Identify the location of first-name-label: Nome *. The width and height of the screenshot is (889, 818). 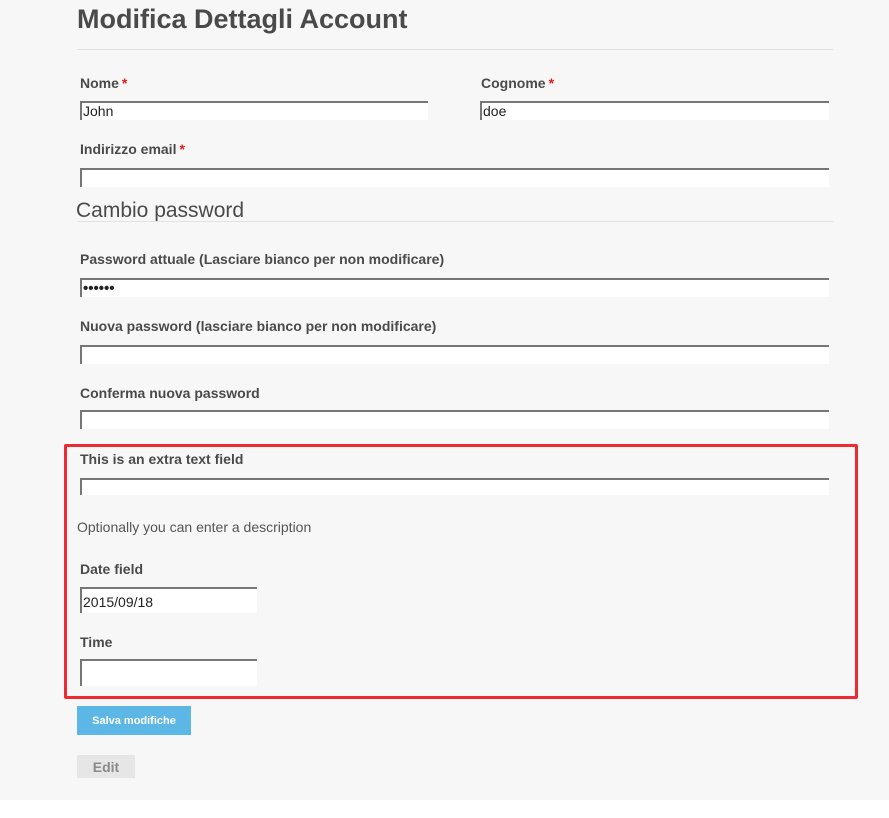
(103, 83).